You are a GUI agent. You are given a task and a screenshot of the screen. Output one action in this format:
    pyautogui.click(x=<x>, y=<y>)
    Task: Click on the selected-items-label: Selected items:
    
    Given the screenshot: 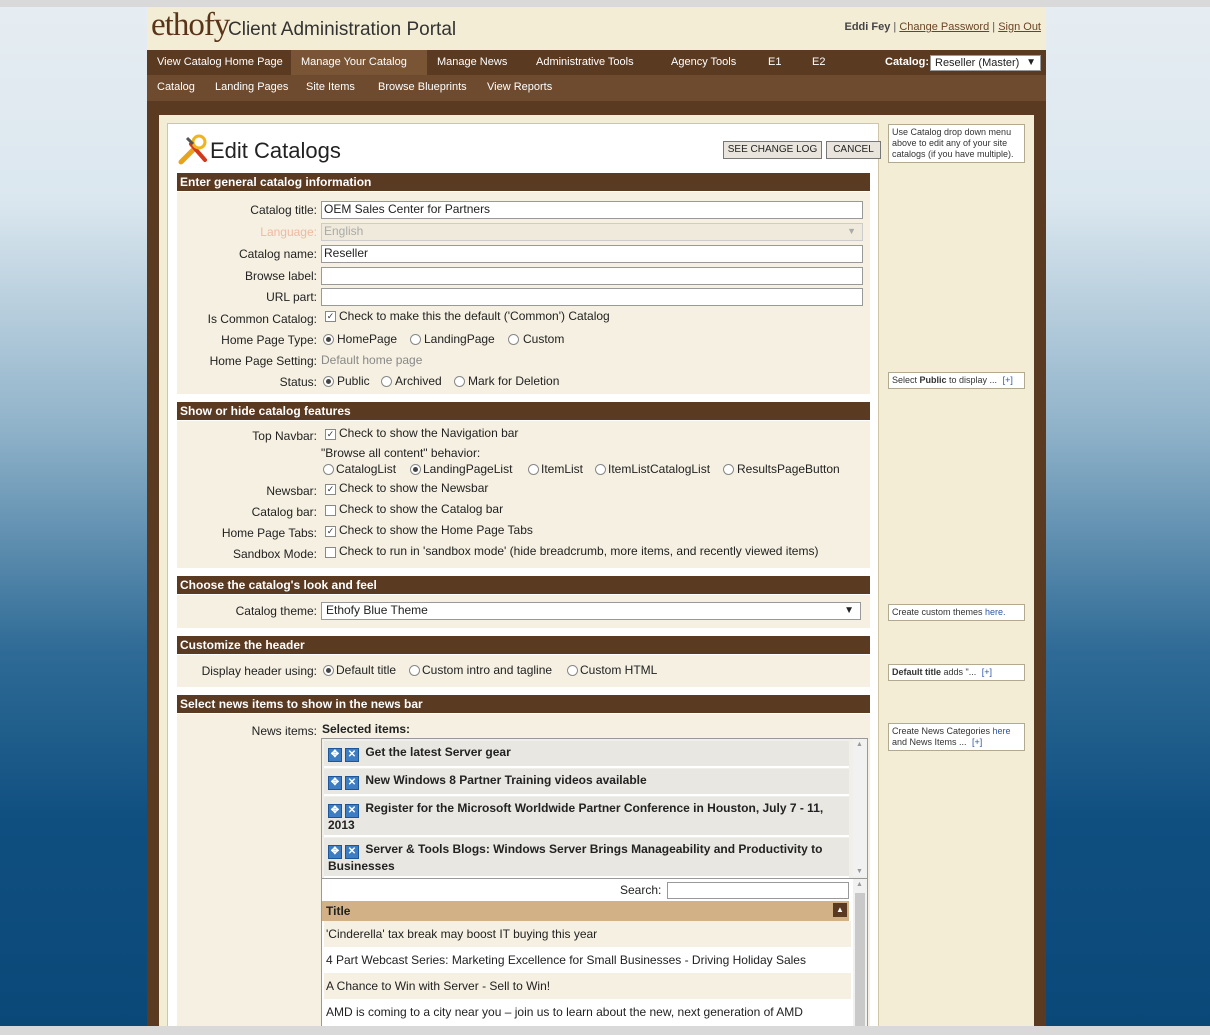 What is the action you would take?
    pyautogui.click(x=366, y=729)
    